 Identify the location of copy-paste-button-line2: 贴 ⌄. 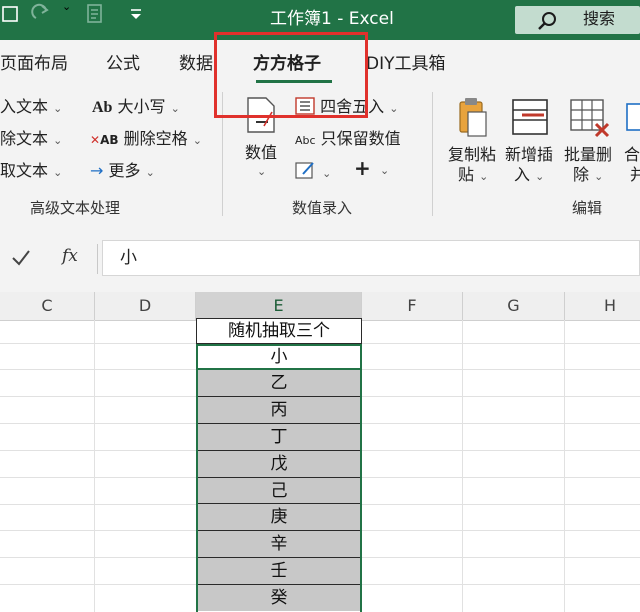
(473, 176).